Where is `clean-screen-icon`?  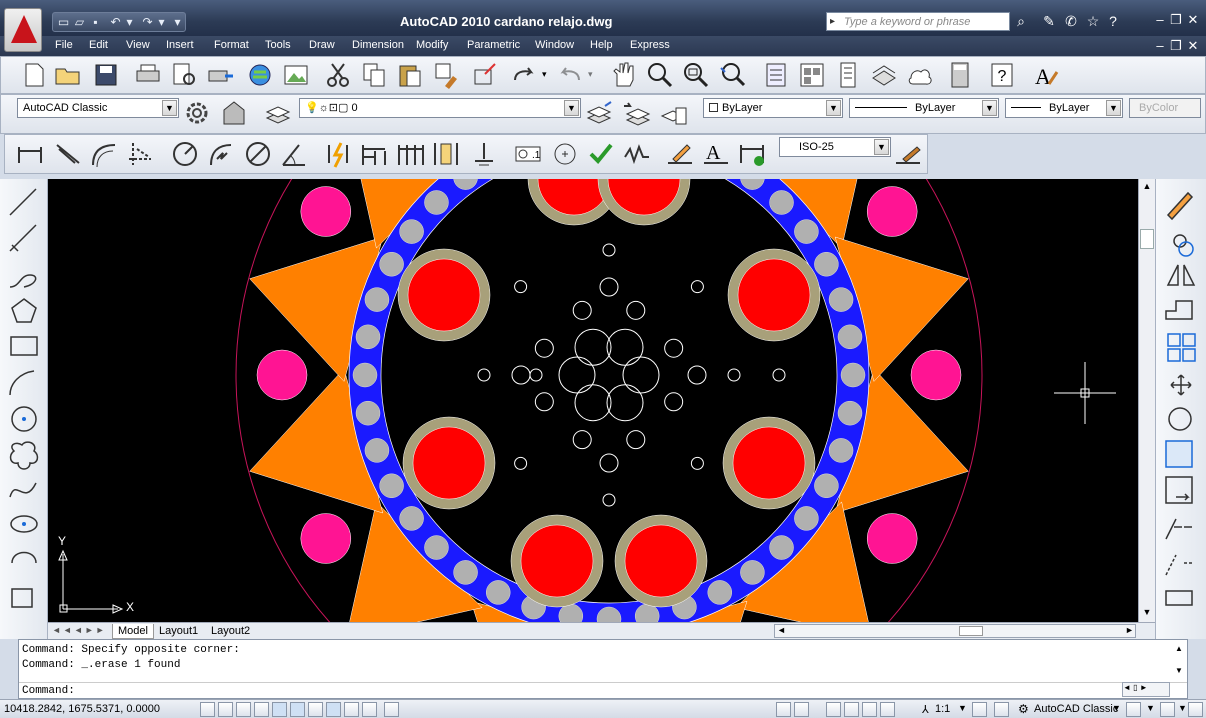
clean-screen-icon is located at coordinates (1195, 709).